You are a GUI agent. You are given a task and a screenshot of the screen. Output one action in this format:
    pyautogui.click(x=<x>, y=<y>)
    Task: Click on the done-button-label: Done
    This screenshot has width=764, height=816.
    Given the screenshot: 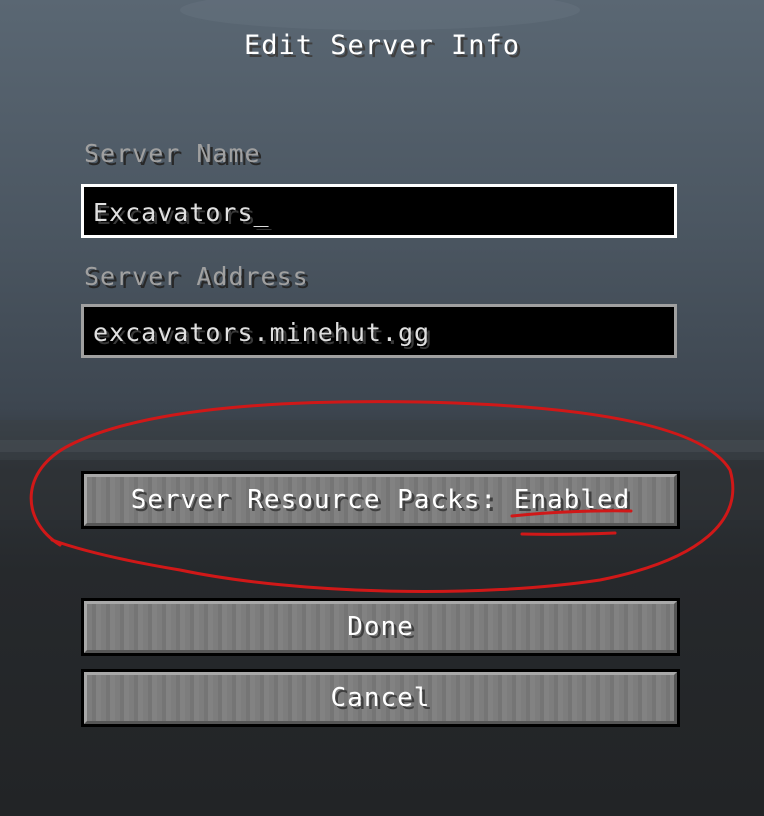 What is the action you would take?
    pyautogui.click(x=380, y=627)
    